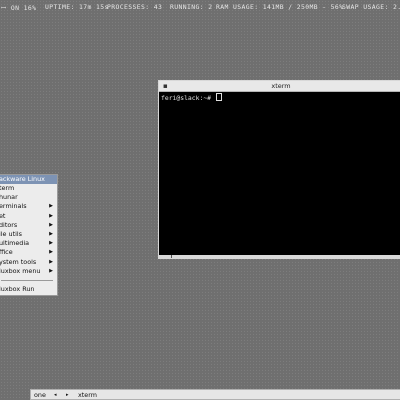 This screenshot has height=400, width=400. What do you see at coordinates (28, 225) in the screenshot?
I see `menu-item: ditors ▶` at bounding box center [28, 225].